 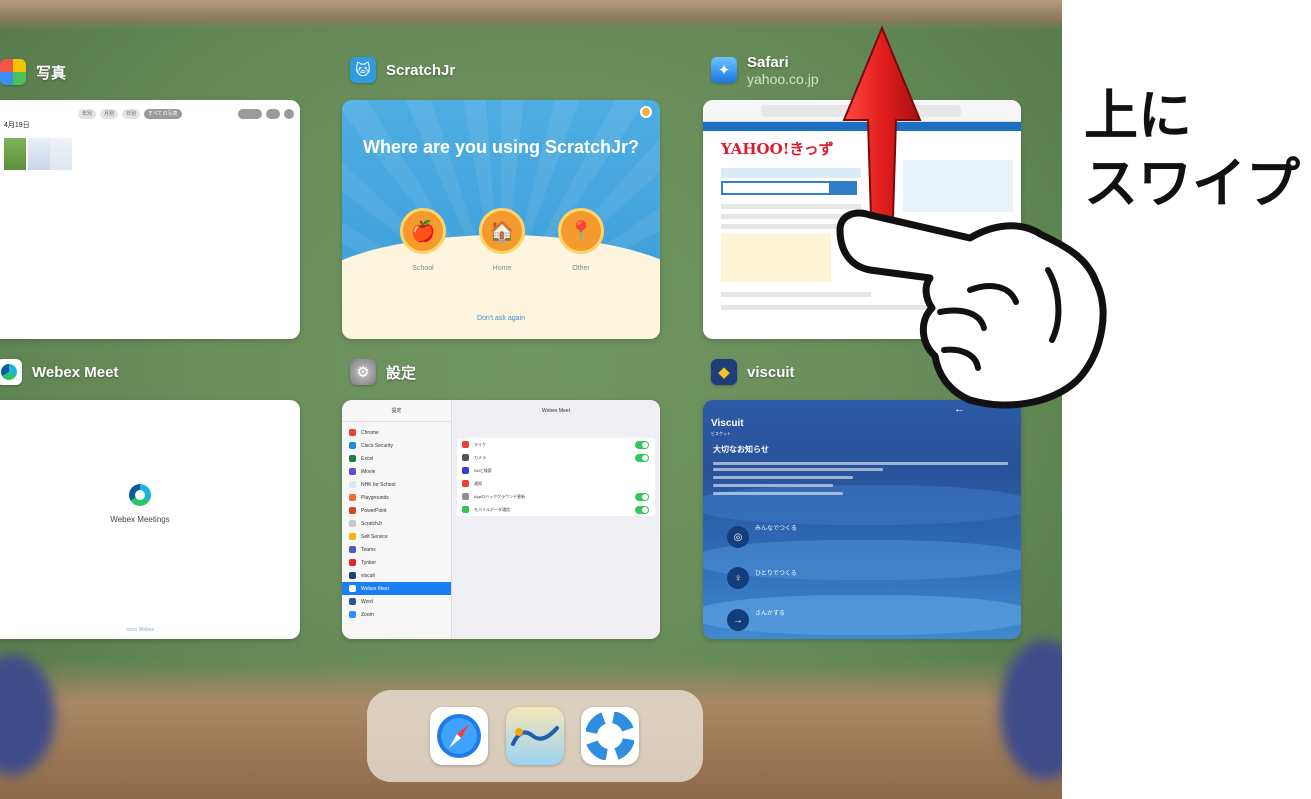 I want to click on skymenu-icon, so click(x=535, y=736).